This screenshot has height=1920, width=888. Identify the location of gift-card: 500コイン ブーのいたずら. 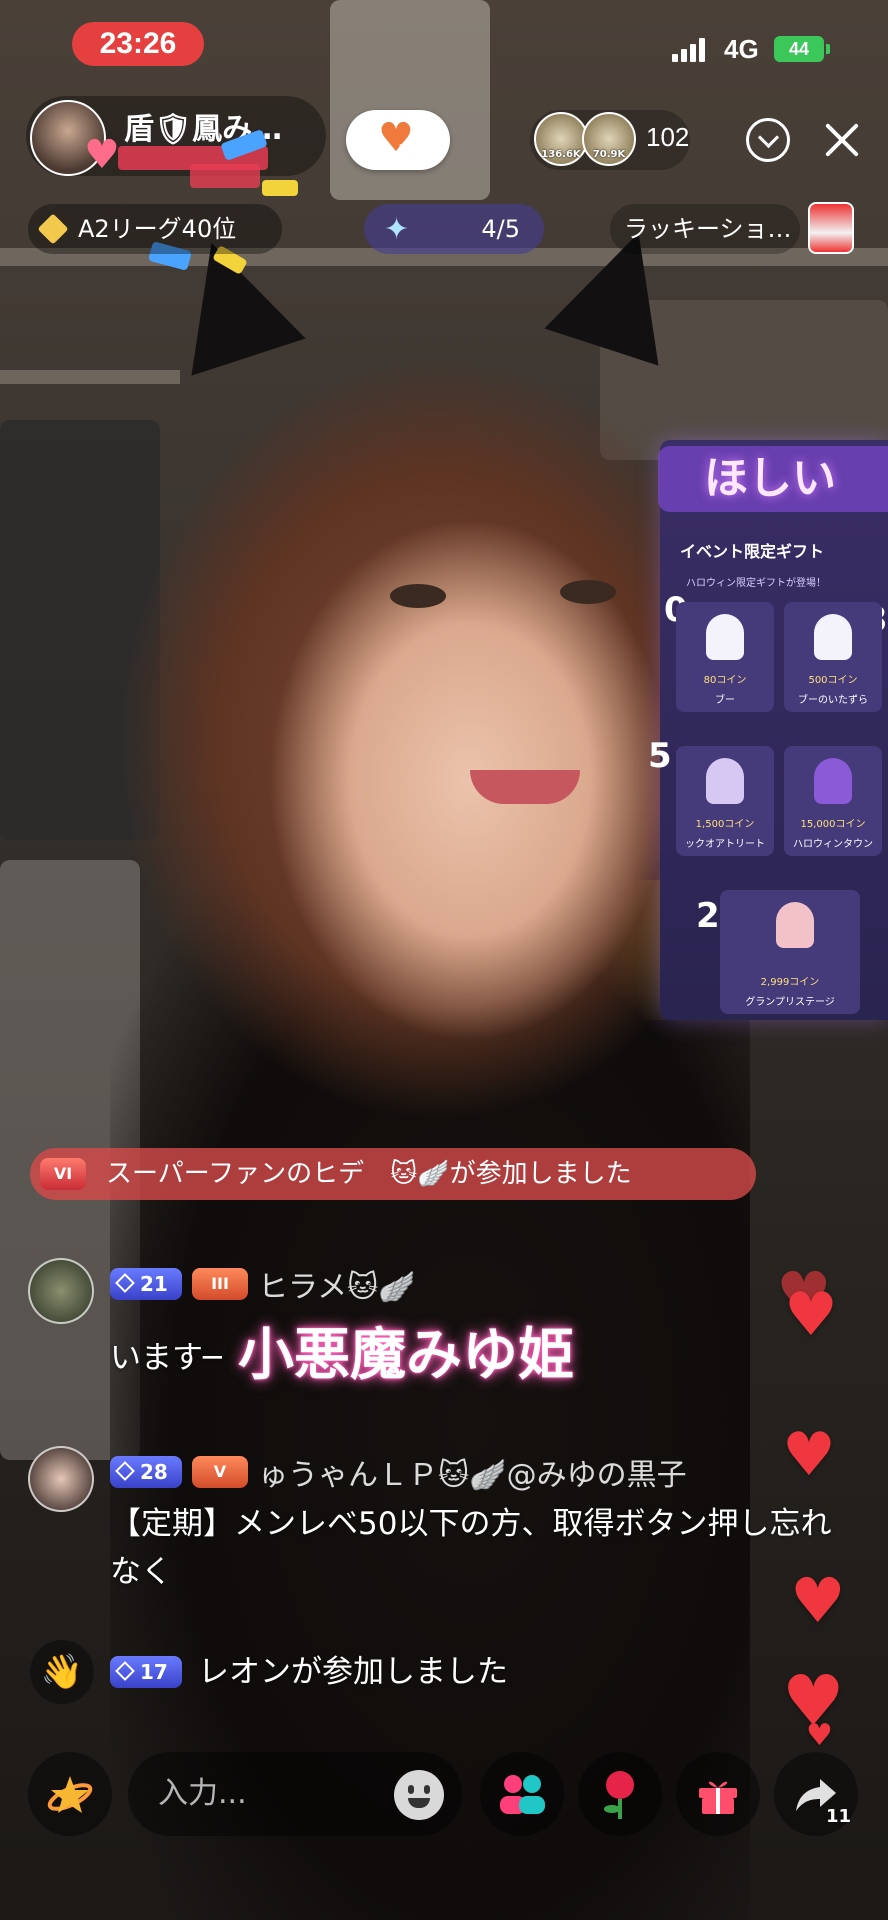
(833, 657).